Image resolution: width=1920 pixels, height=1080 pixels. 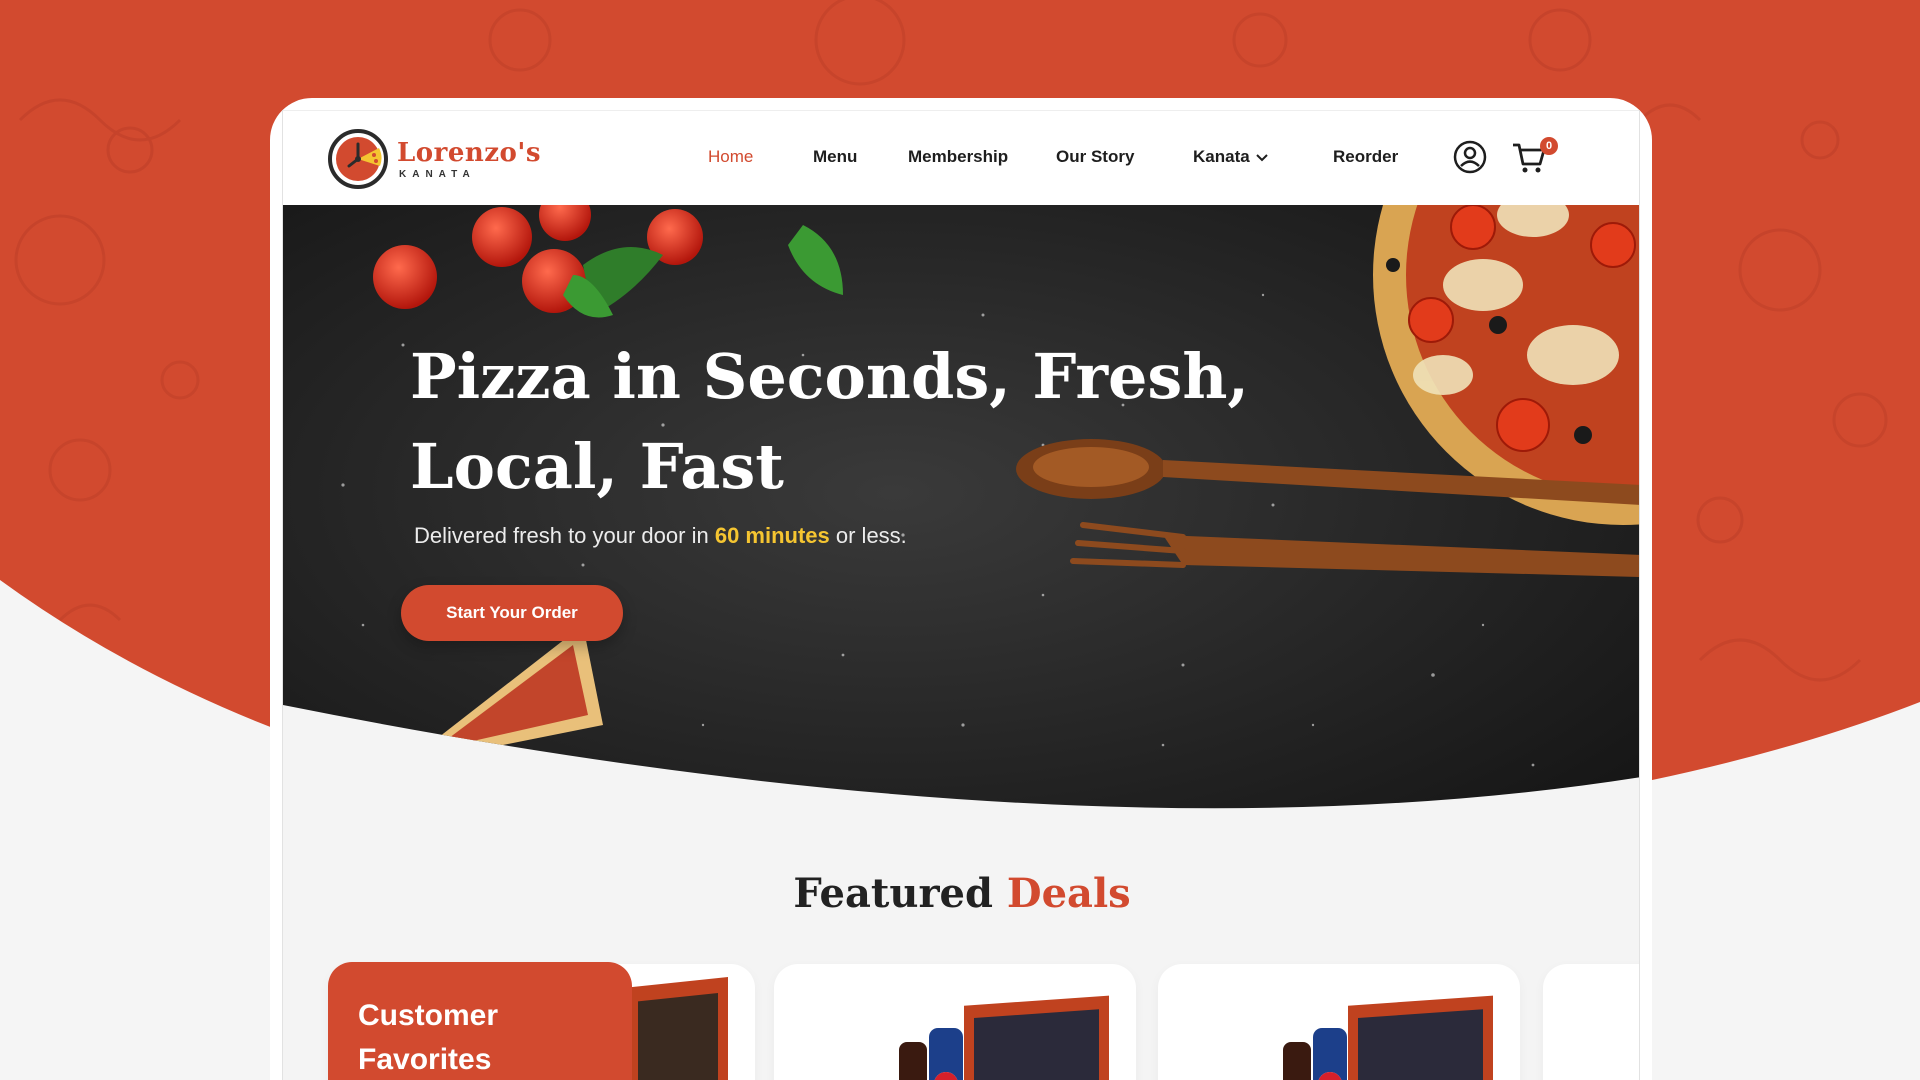 I want to click on hero-subtitle-text: Delivered fresh to your door in, so click(x=564, y=535).